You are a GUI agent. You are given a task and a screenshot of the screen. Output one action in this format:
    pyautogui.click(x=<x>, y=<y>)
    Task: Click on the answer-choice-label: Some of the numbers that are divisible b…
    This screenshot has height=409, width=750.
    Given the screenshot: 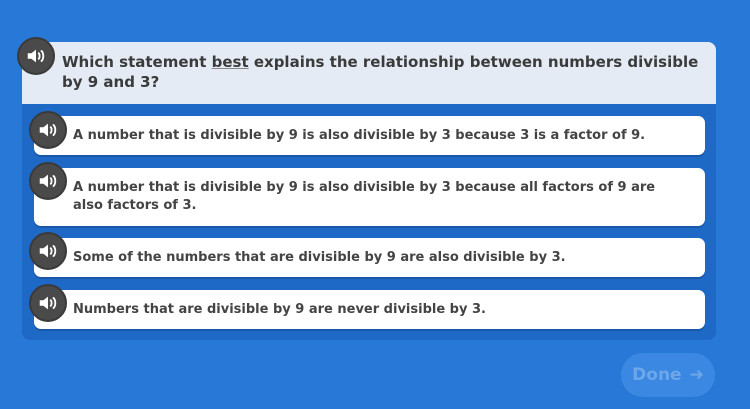 What is the action you would take?
    pyautogui.click(x=319, y=257)
    